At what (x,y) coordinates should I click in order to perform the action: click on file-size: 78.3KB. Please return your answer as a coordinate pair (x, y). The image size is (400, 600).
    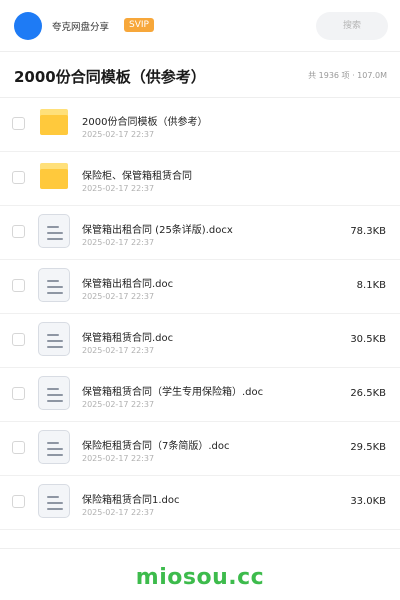
    Looking at the image, I should click on (368, 231).